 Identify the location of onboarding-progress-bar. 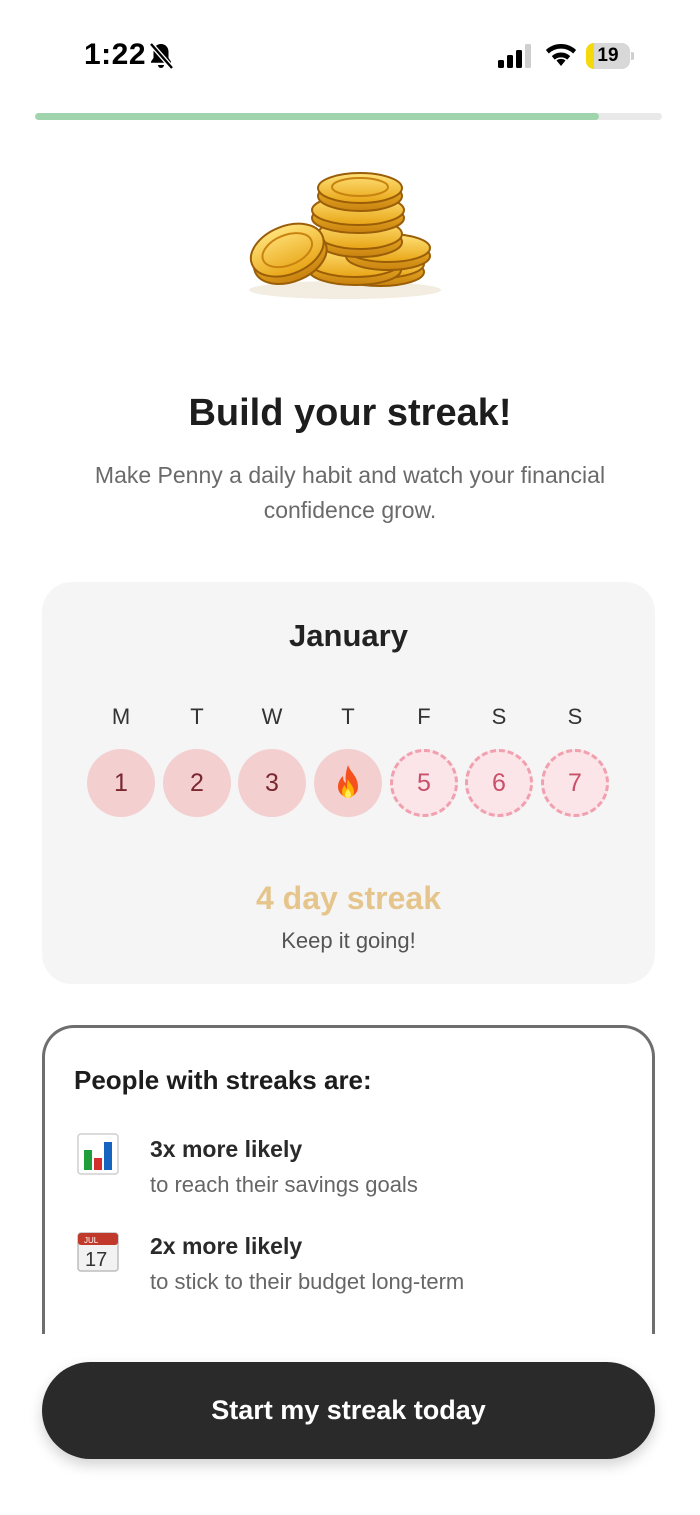
(348, 116).